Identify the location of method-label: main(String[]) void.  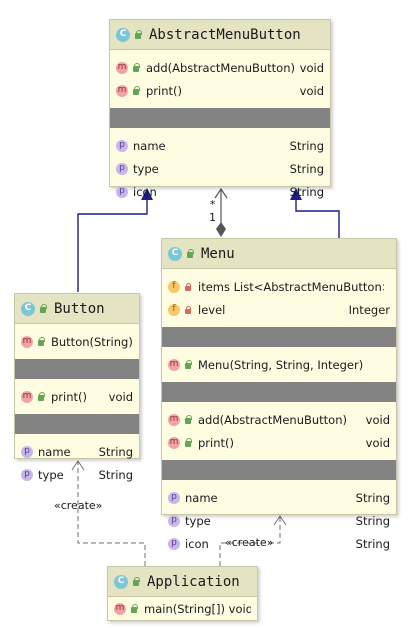
(197, 608).